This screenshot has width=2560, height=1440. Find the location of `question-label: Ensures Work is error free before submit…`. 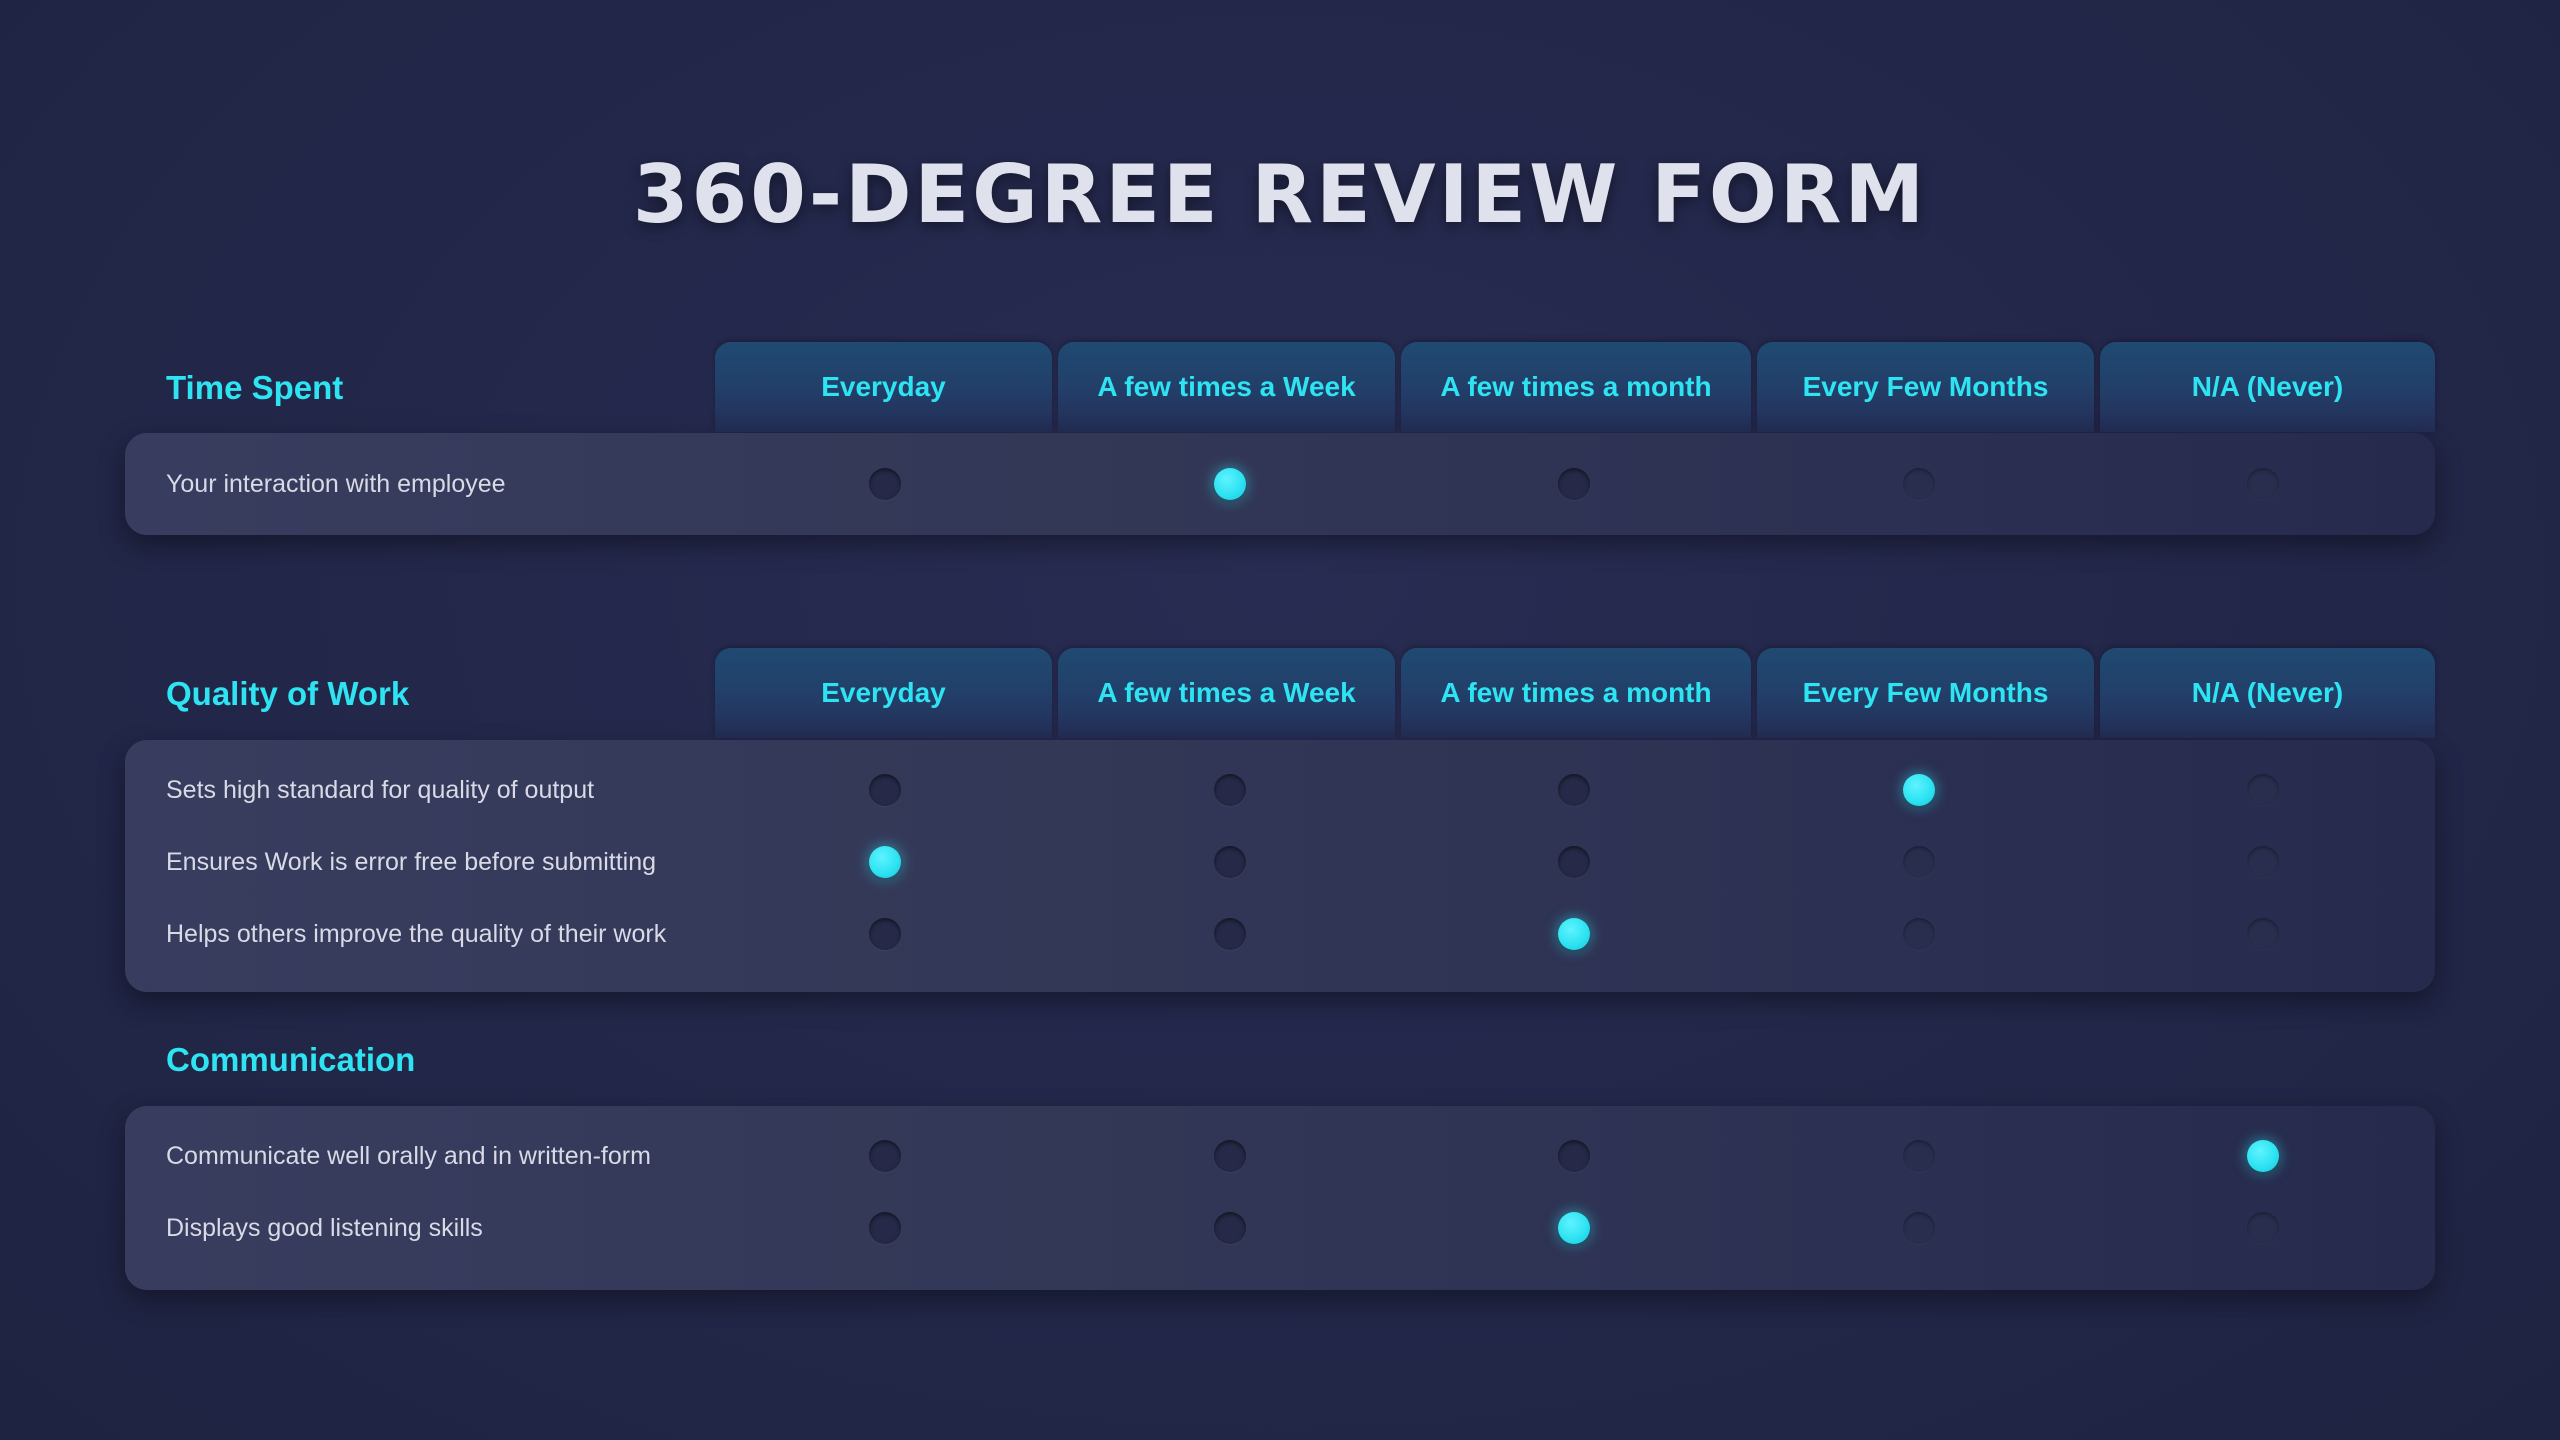

question-label: Ensures Work is error free before submit… is located at coordinates (411, 862).